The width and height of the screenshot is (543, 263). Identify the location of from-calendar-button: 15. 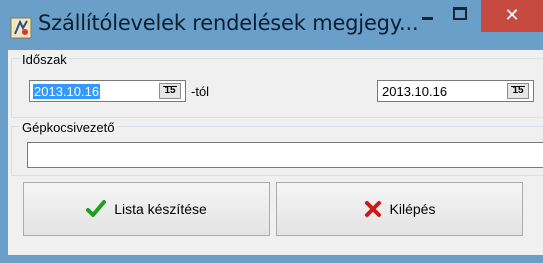
(170, 91).